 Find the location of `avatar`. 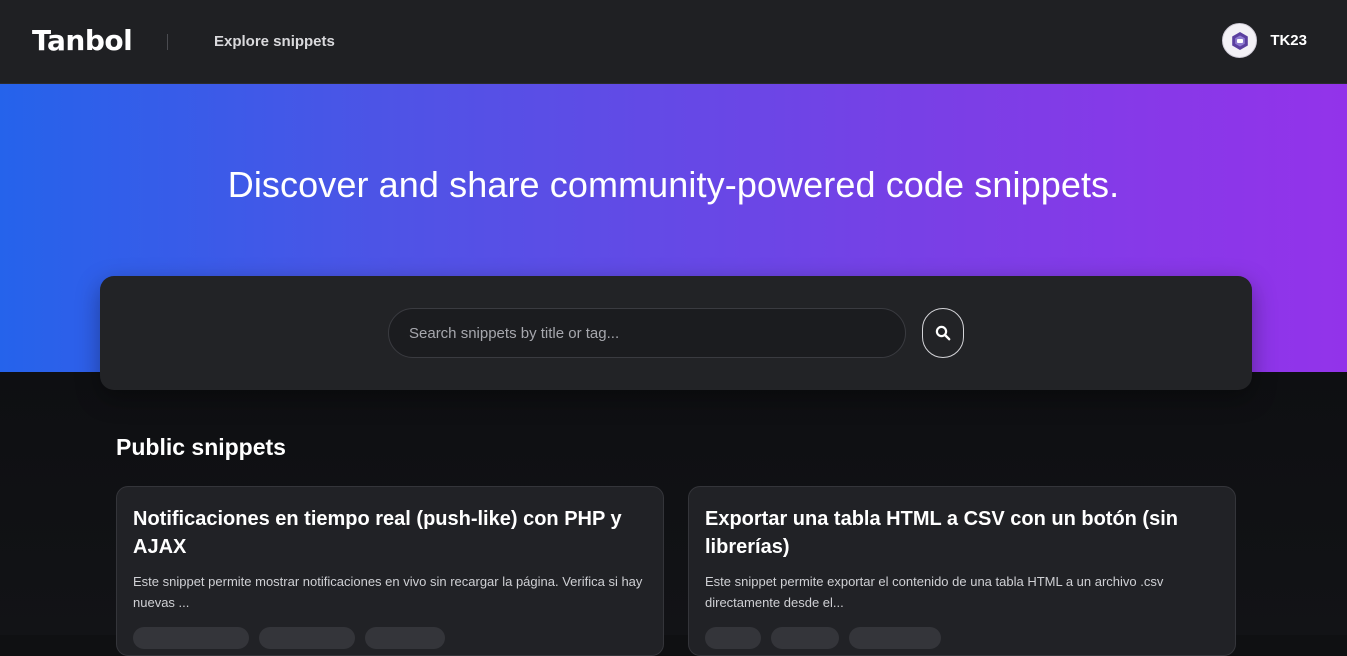

avatar is located at coordinates (1240, 40).